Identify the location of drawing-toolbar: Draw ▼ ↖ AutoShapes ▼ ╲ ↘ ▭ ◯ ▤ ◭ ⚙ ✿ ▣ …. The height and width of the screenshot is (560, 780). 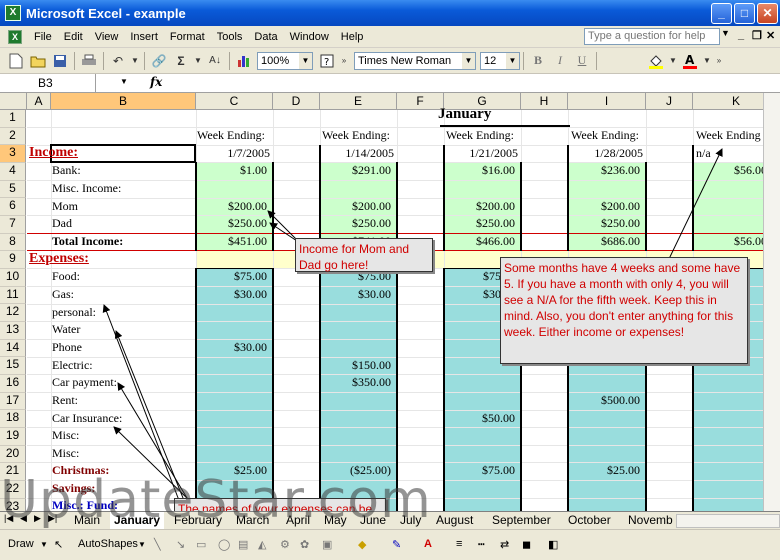
(390, 544).